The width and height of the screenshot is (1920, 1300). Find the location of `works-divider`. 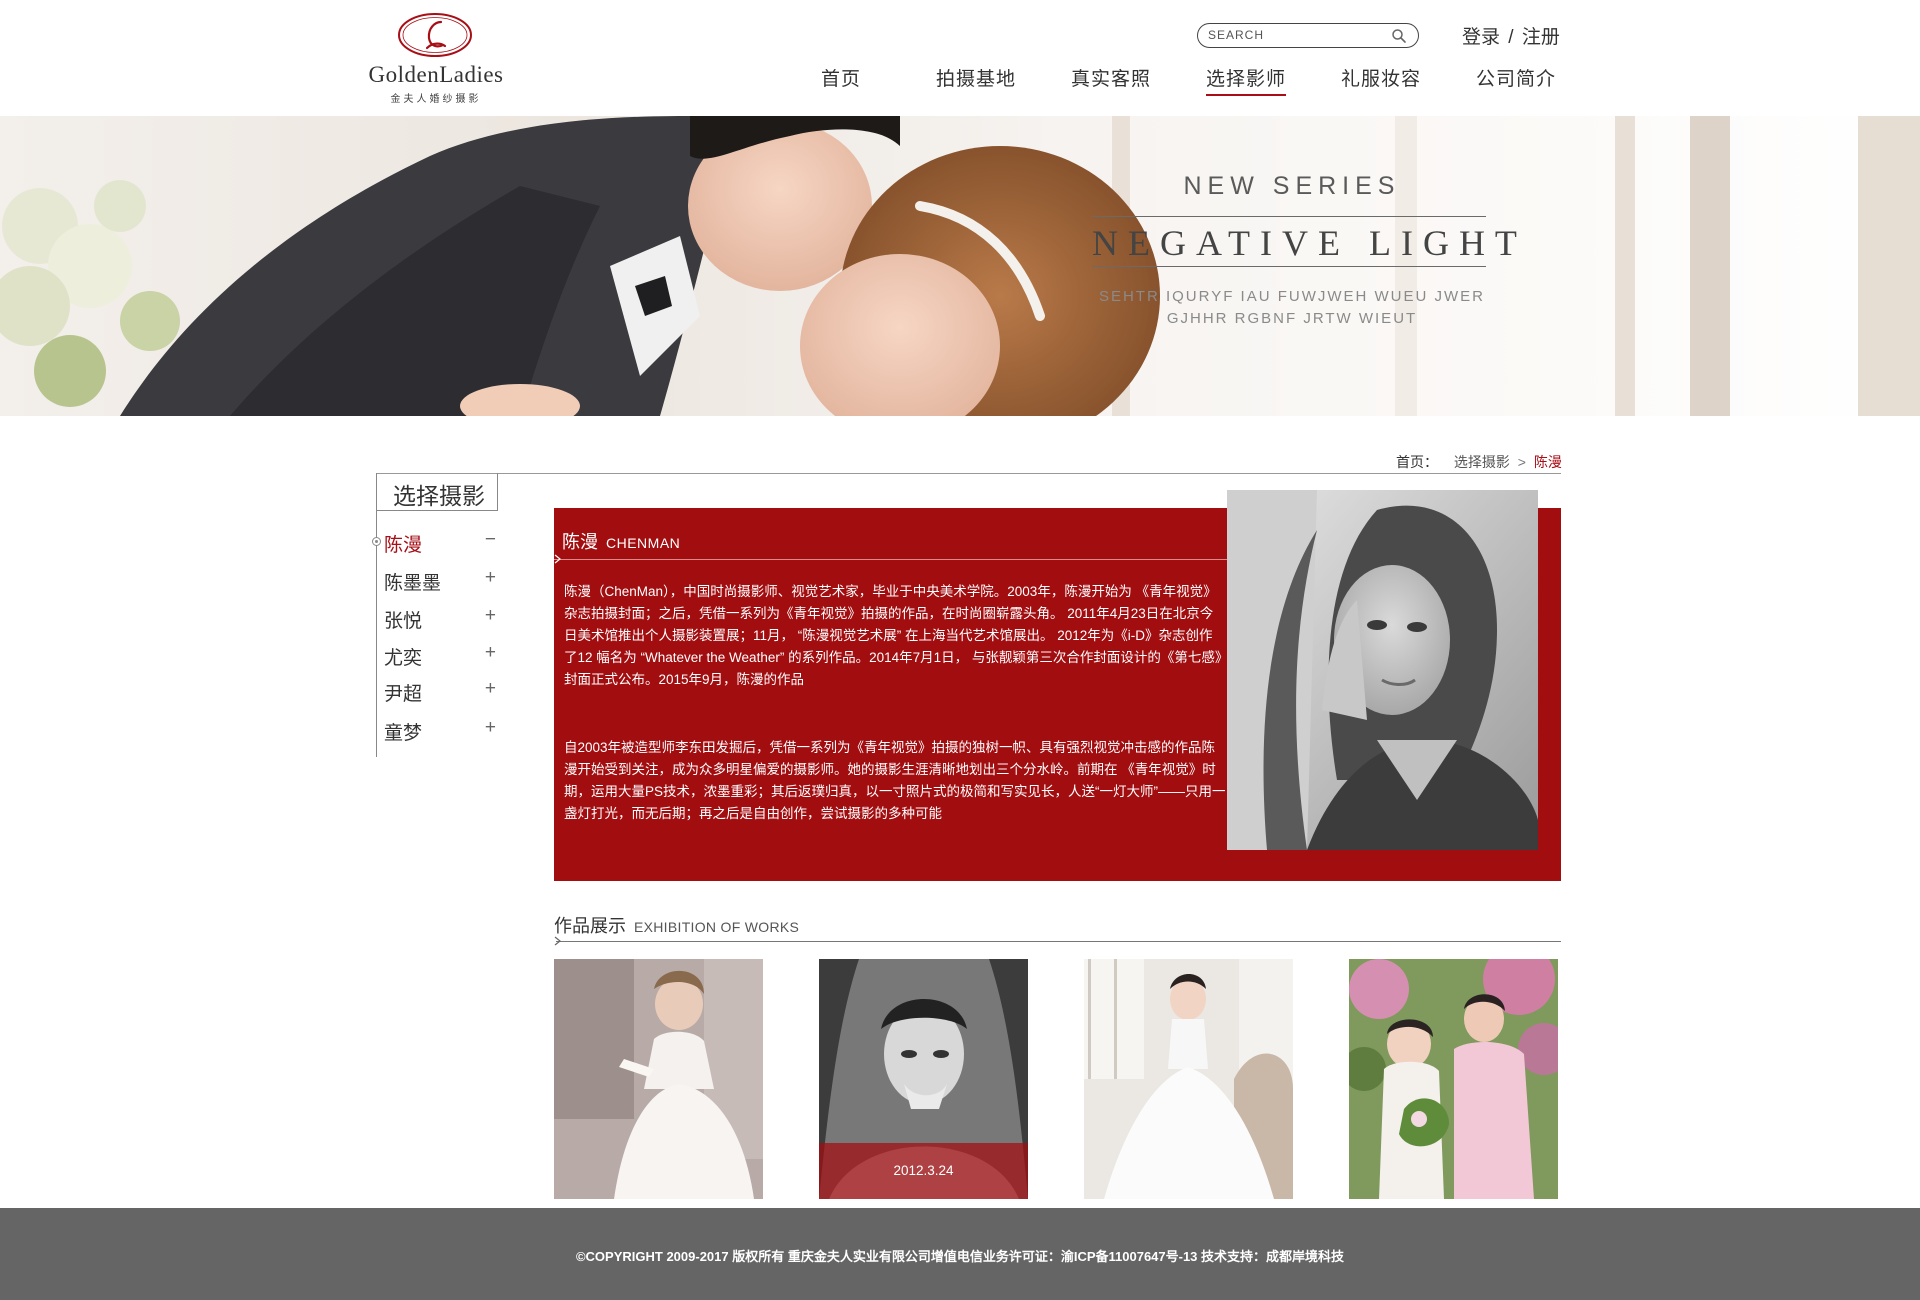

works-divider is located at coordinates (1058, 941).